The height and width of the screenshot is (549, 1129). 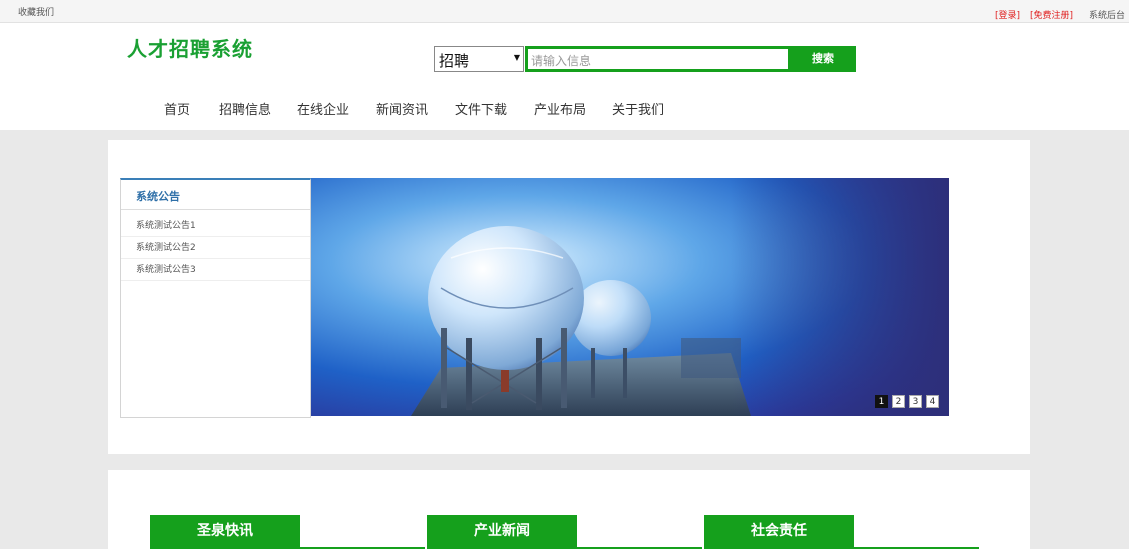 I want to click on section-social-responsibility: 社会责任, so click(x=841, y=532).